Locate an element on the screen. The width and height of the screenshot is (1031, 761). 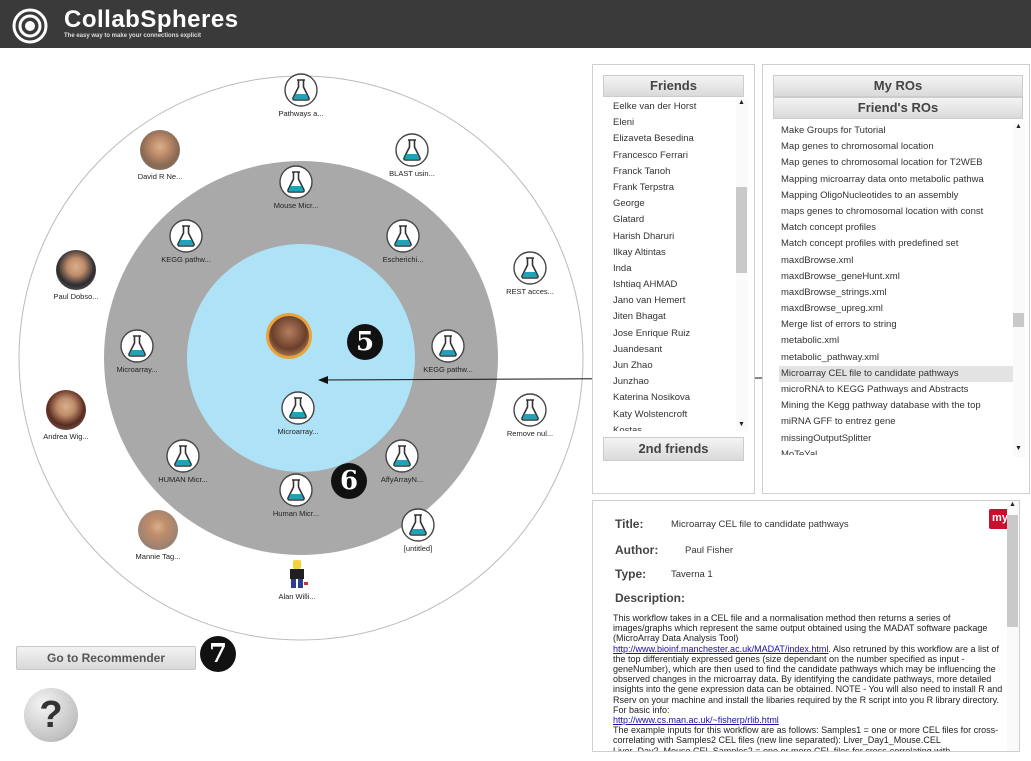
second-friends-button: 2nd friends is located at coordinates (673, 449).